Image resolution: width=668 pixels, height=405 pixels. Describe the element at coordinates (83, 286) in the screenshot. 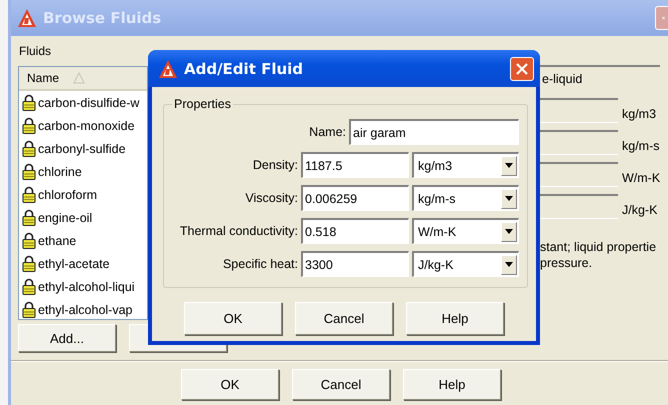

I see `fluid-item: ethyl-alcohol-liqui` at that location.